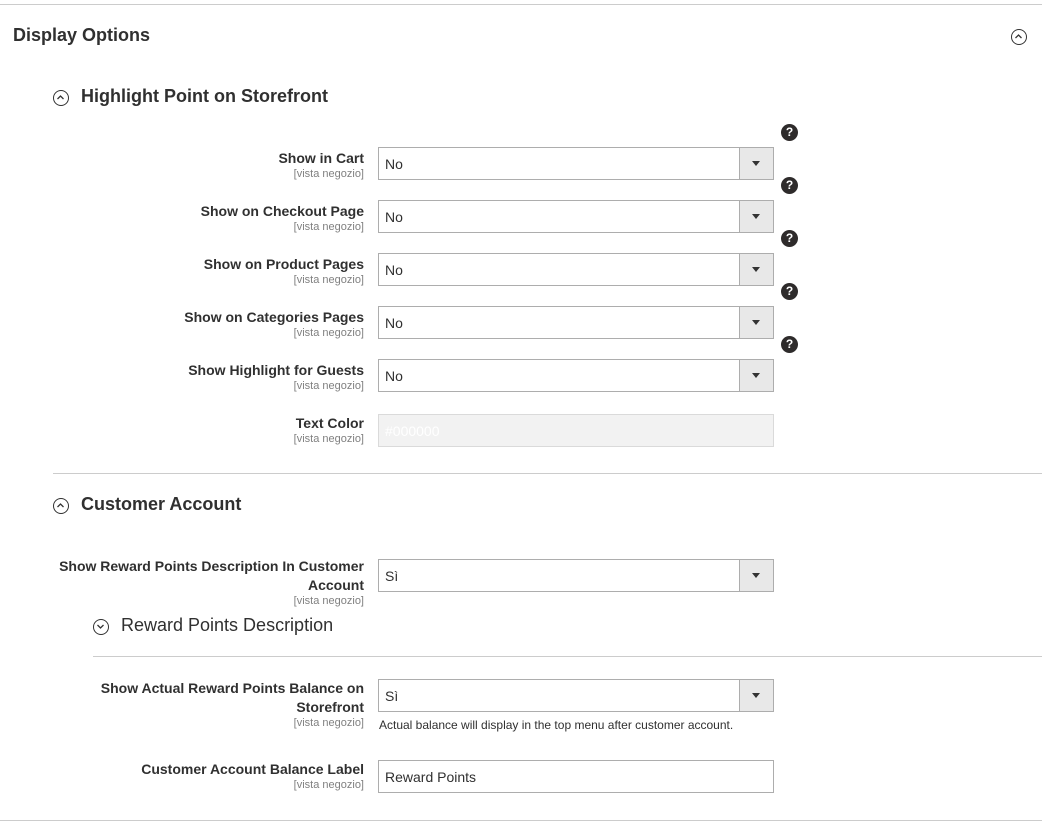  Describe the element at coordinates (576, 269) in the screenshot. I see `show-on-product-select: No` at that location.